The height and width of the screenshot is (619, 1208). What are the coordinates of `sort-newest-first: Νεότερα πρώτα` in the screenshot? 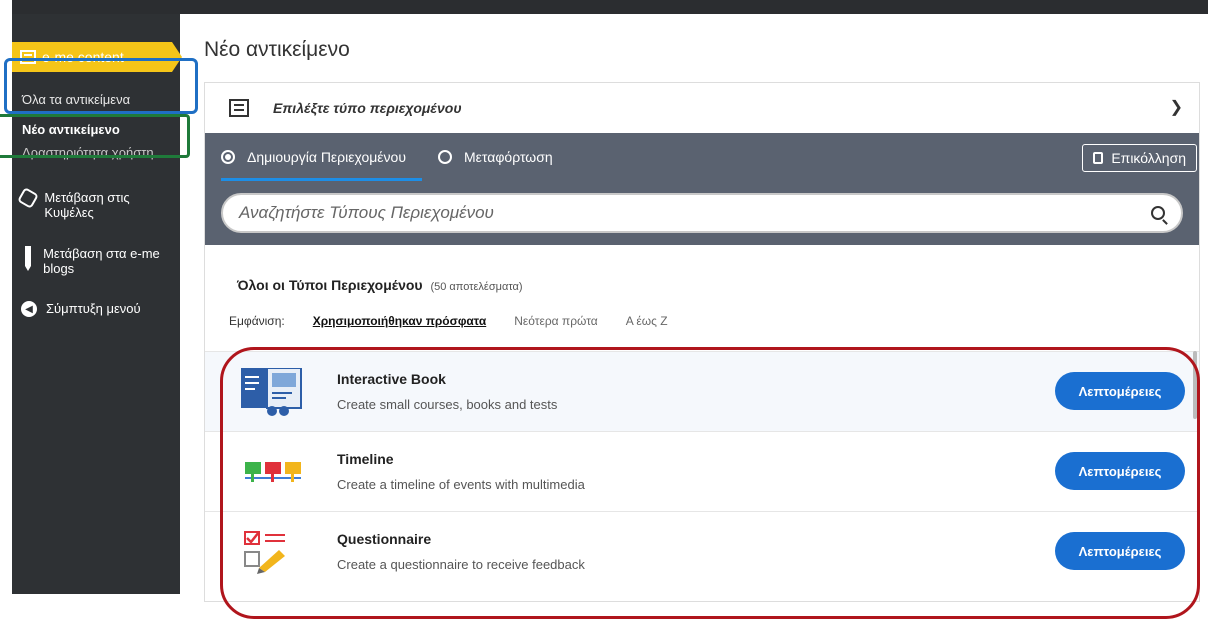 It's located at (556, 321).